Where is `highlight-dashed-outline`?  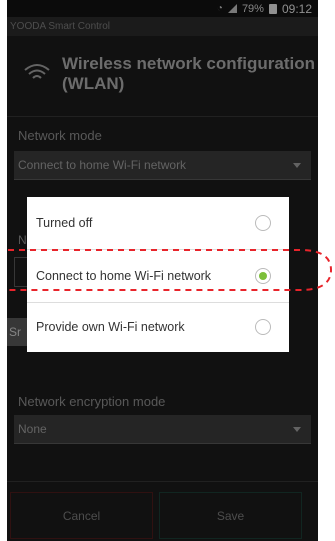 highlight-dashed-outline is located at coordinates (170, 270).